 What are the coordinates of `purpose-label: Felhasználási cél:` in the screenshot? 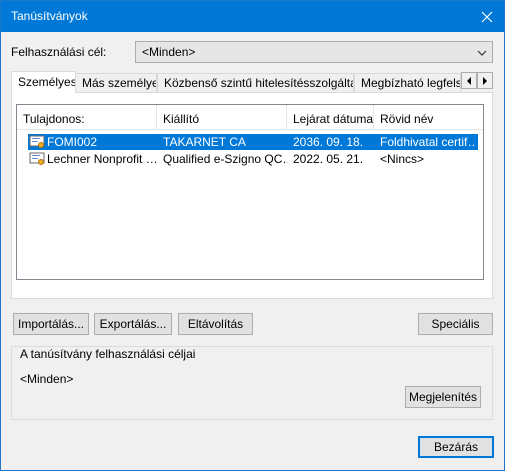 It's located at (59, 52).